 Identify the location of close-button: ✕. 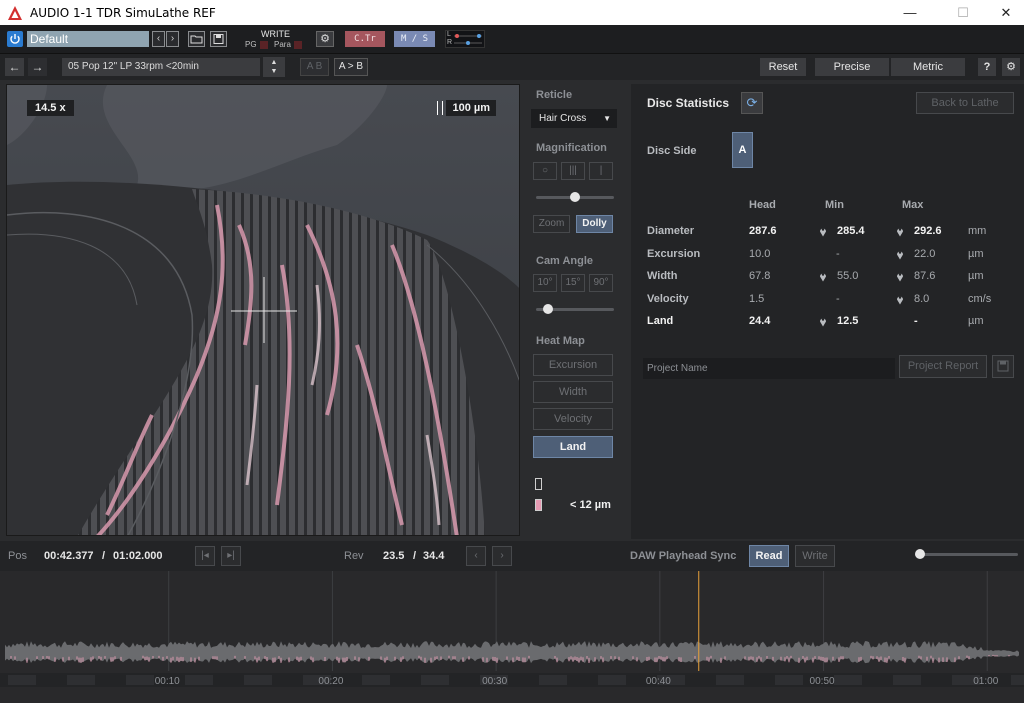
(1003, 12).